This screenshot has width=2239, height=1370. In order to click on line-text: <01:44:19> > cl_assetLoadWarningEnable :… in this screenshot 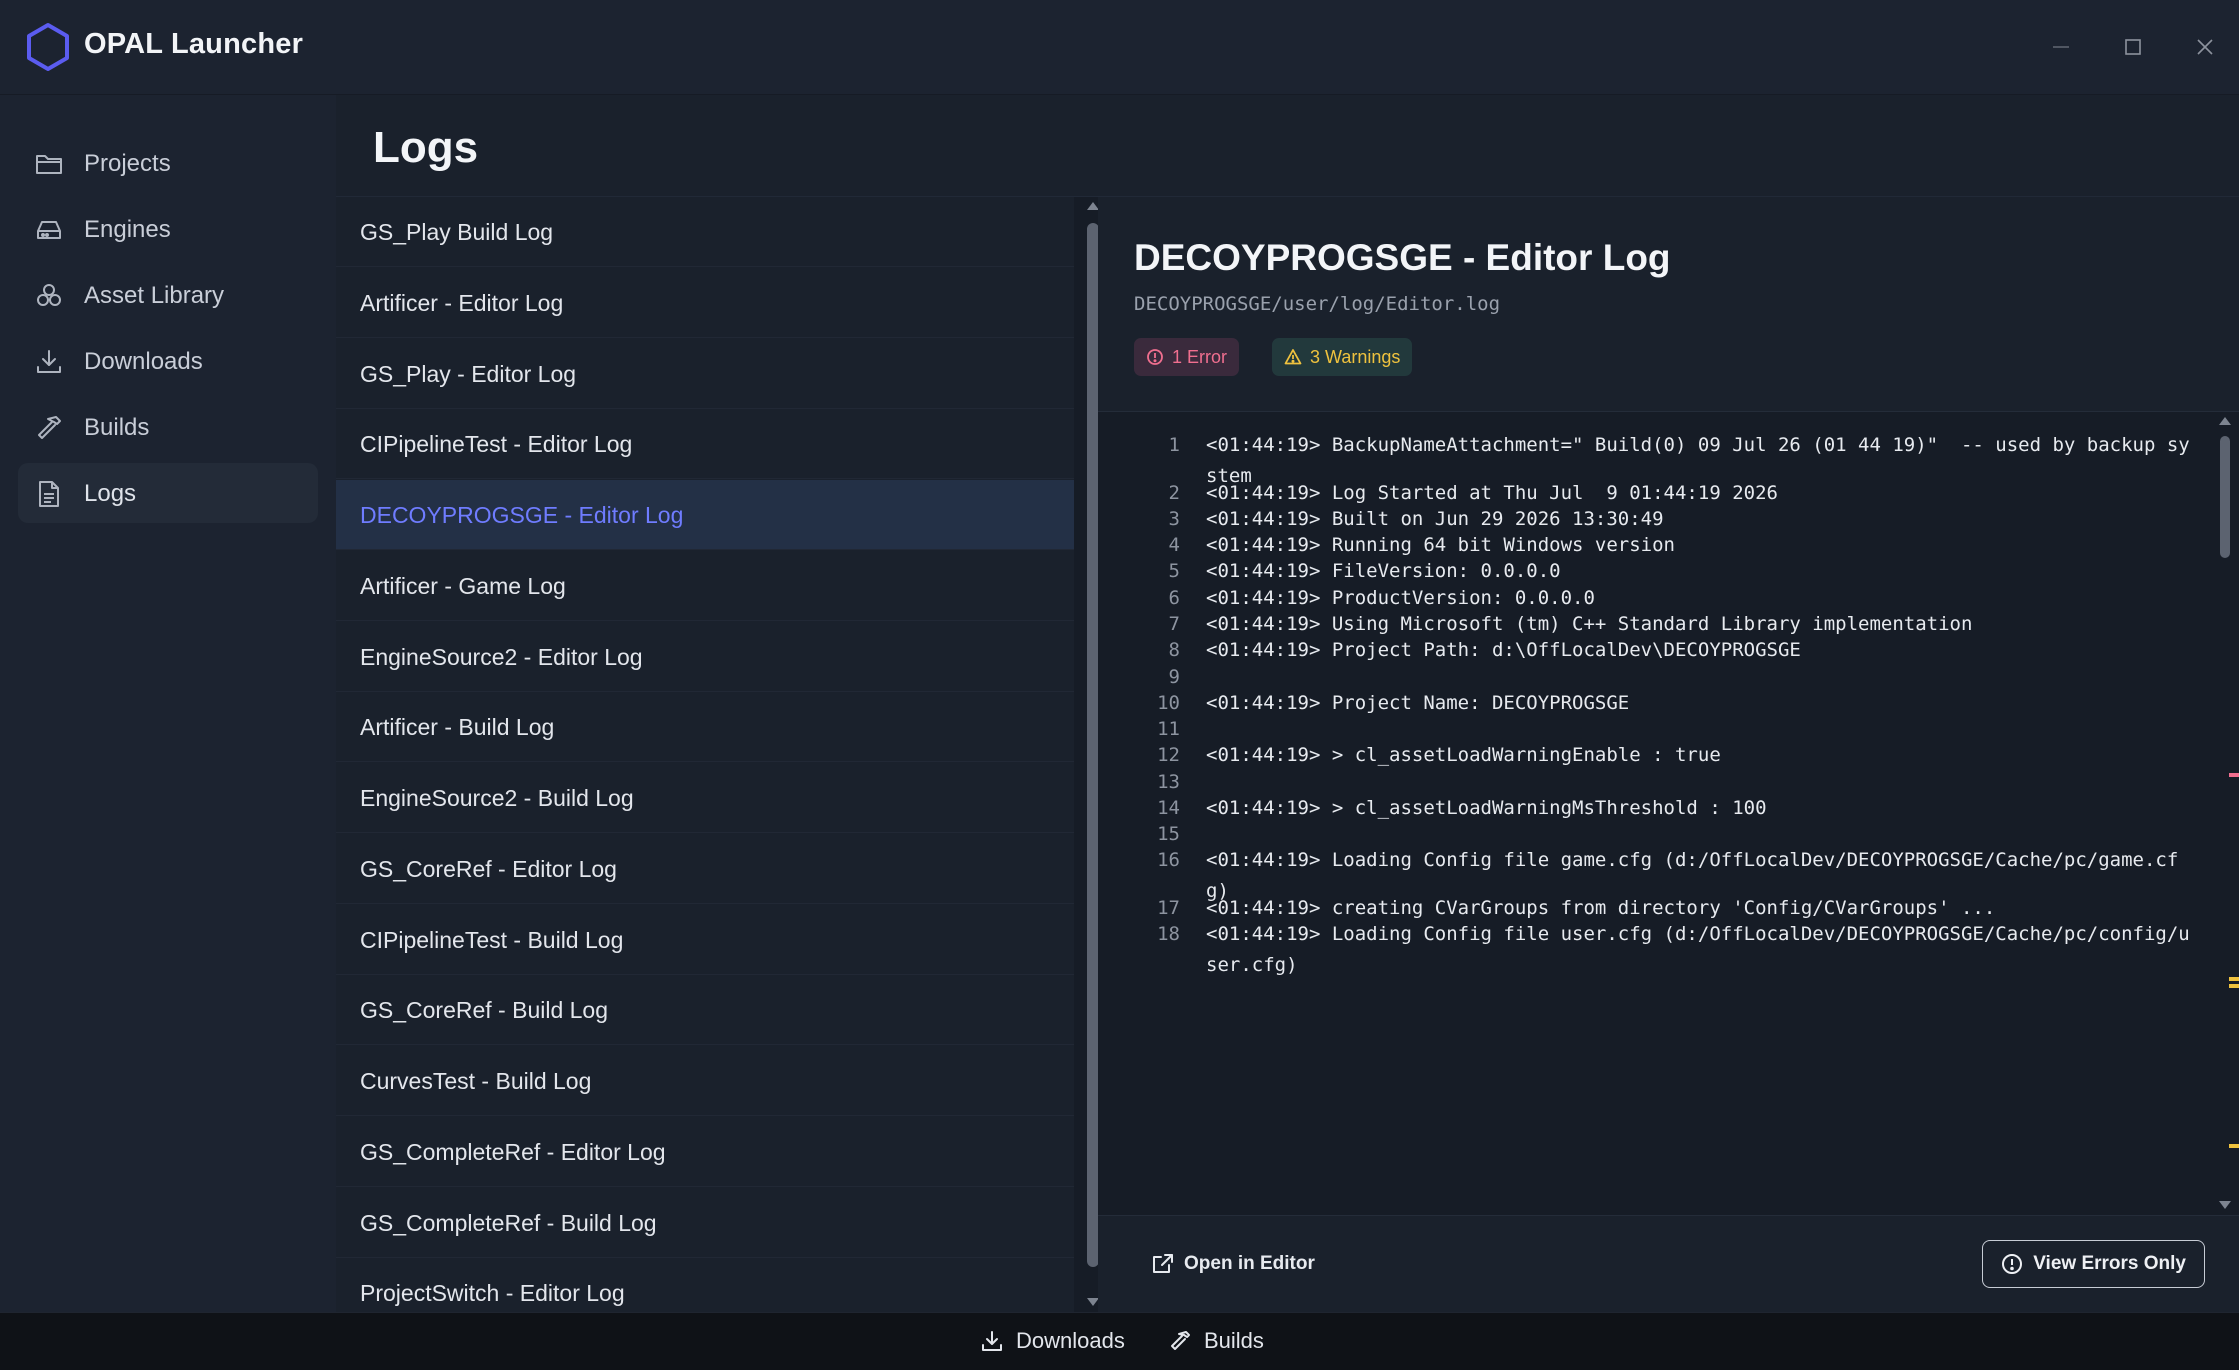, I will do `click(1463, 755)`.